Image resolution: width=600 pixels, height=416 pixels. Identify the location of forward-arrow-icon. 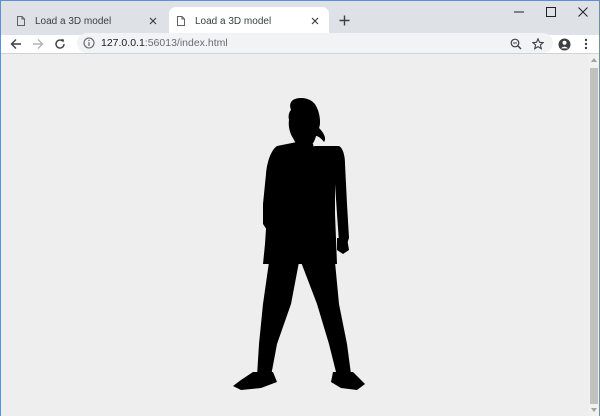
(38, 44).